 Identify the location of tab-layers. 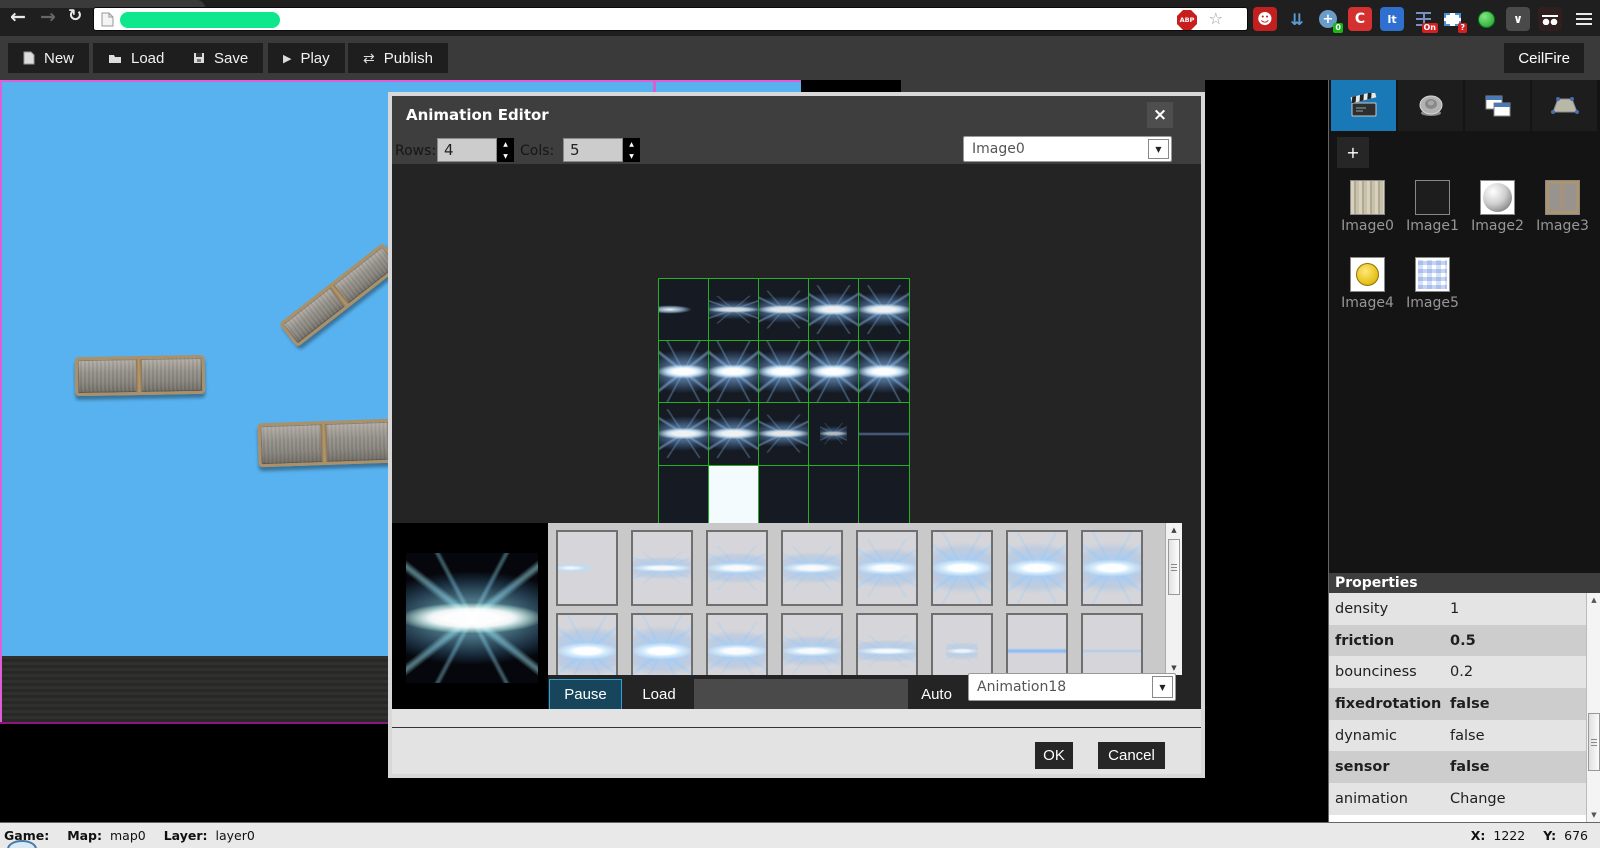
(1497, 105).